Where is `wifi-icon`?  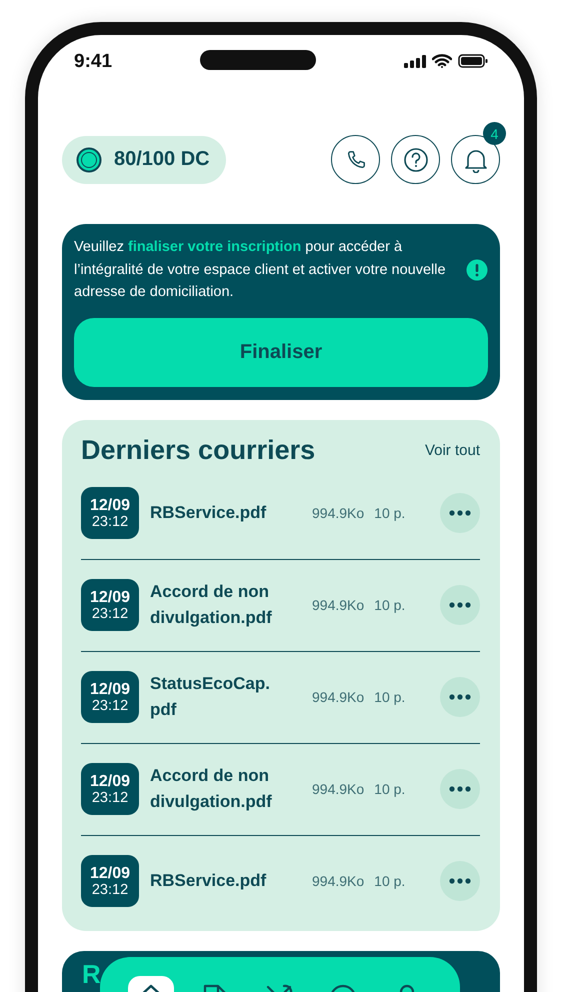 wifi-icon is located at coordinates (442, 61).